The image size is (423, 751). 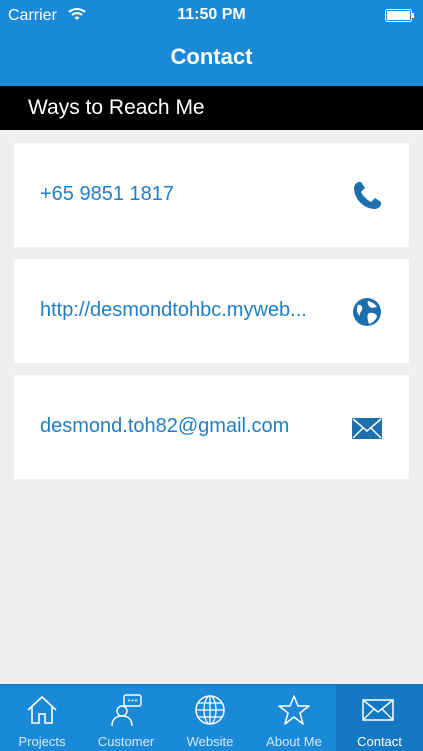 What do you see at coordinates (195, 426) in the screenshot?
I see `email-address: desmond.toh82@gmail.com` at bounding box center [195, 426].